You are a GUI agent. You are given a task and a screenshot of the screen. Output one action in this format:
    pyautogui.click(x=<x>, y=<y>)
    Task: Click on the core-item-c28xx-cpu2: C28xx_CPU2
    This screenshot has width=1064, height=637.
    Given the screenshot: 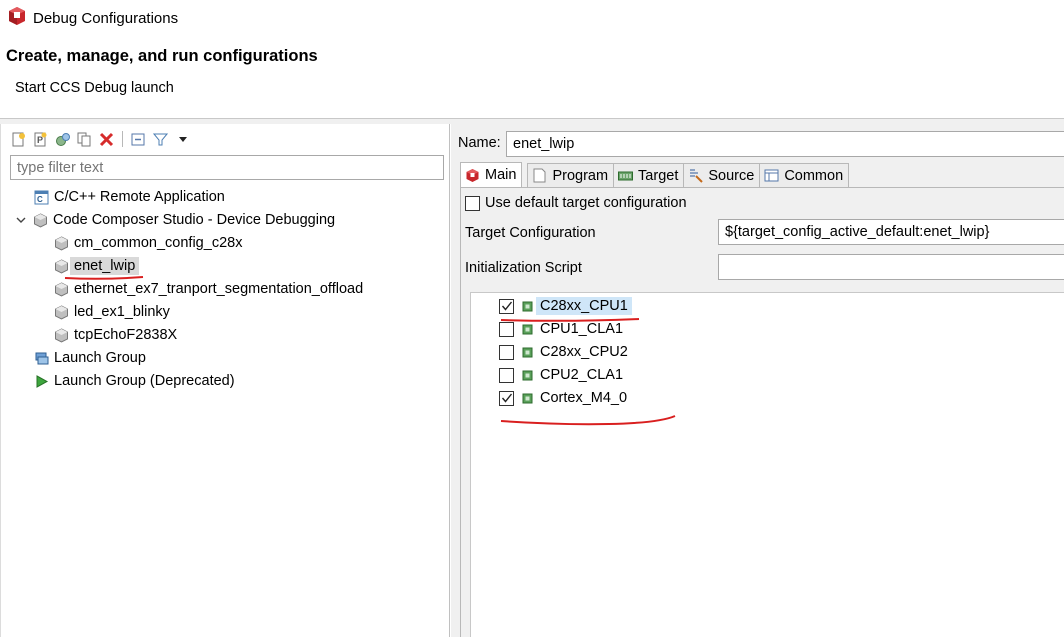 What is the action you would take?
    pyautogui.click(x=563, y=352)
    